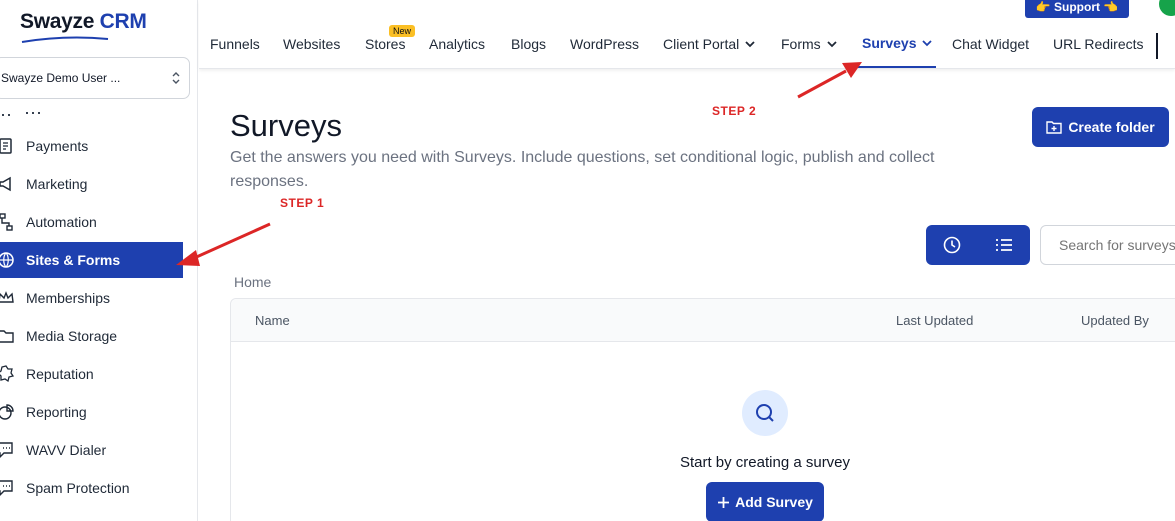 The image size is (1175, 521). Describe the element at coordinates (889, 43) in the screenshot. I see `tab-label: Surveys` at that location.